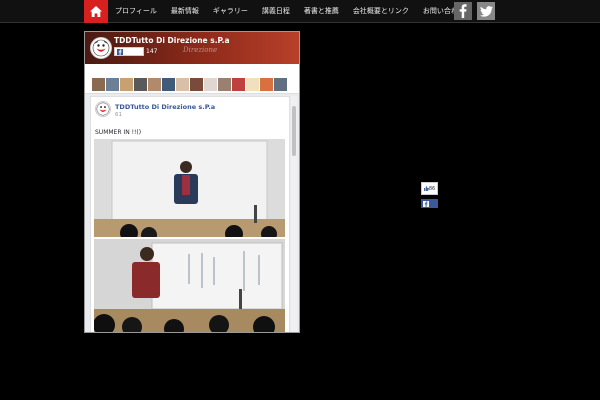 The width and height of the screenshot is (600, 400). Describe the element at coordinates (118, 132) in the screenshot. I see `post-text: SUMMER IN !!()` at that location.